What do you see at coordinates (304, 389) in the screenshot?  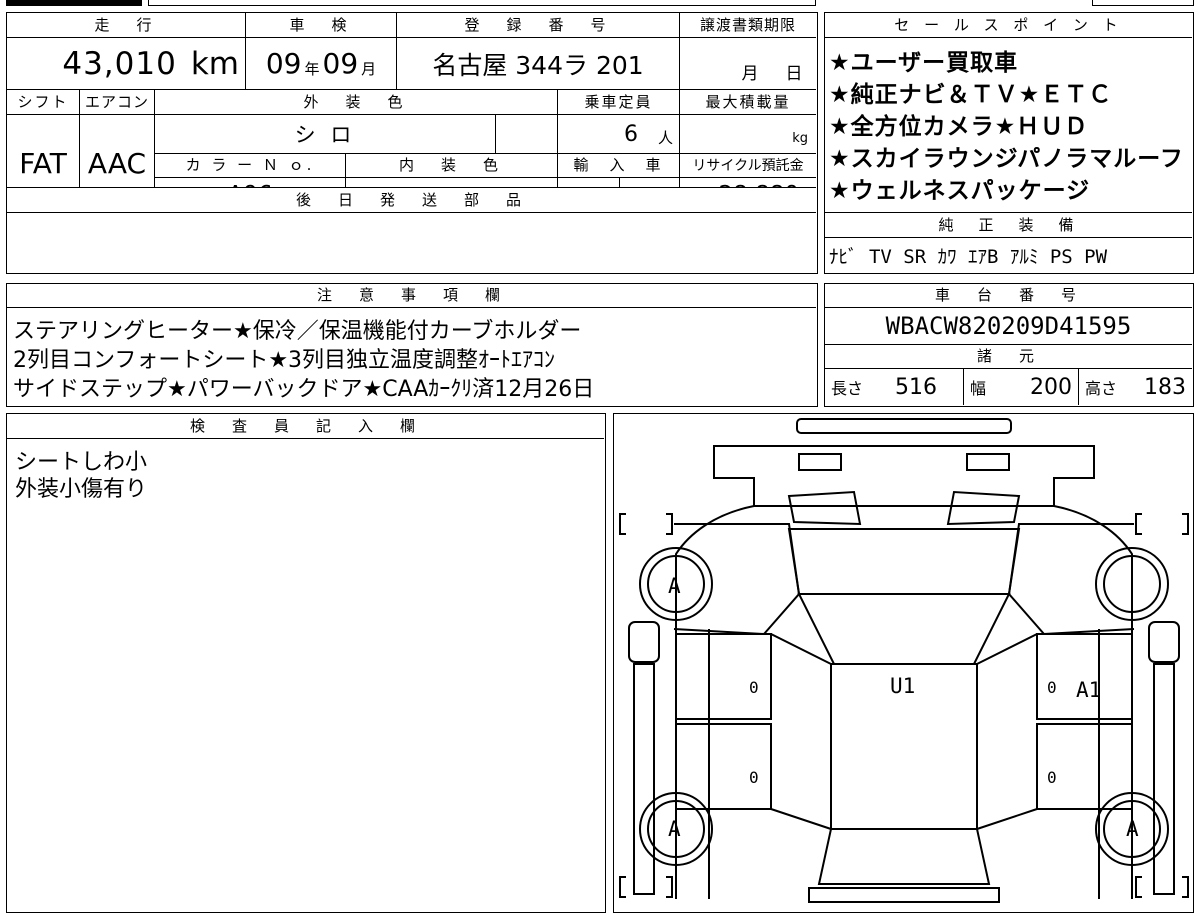 I see `note-line: サイドステップ★パワーバックドア★CAAｶｰｸﾘ済12月26日` at bounding box center [304, 389].